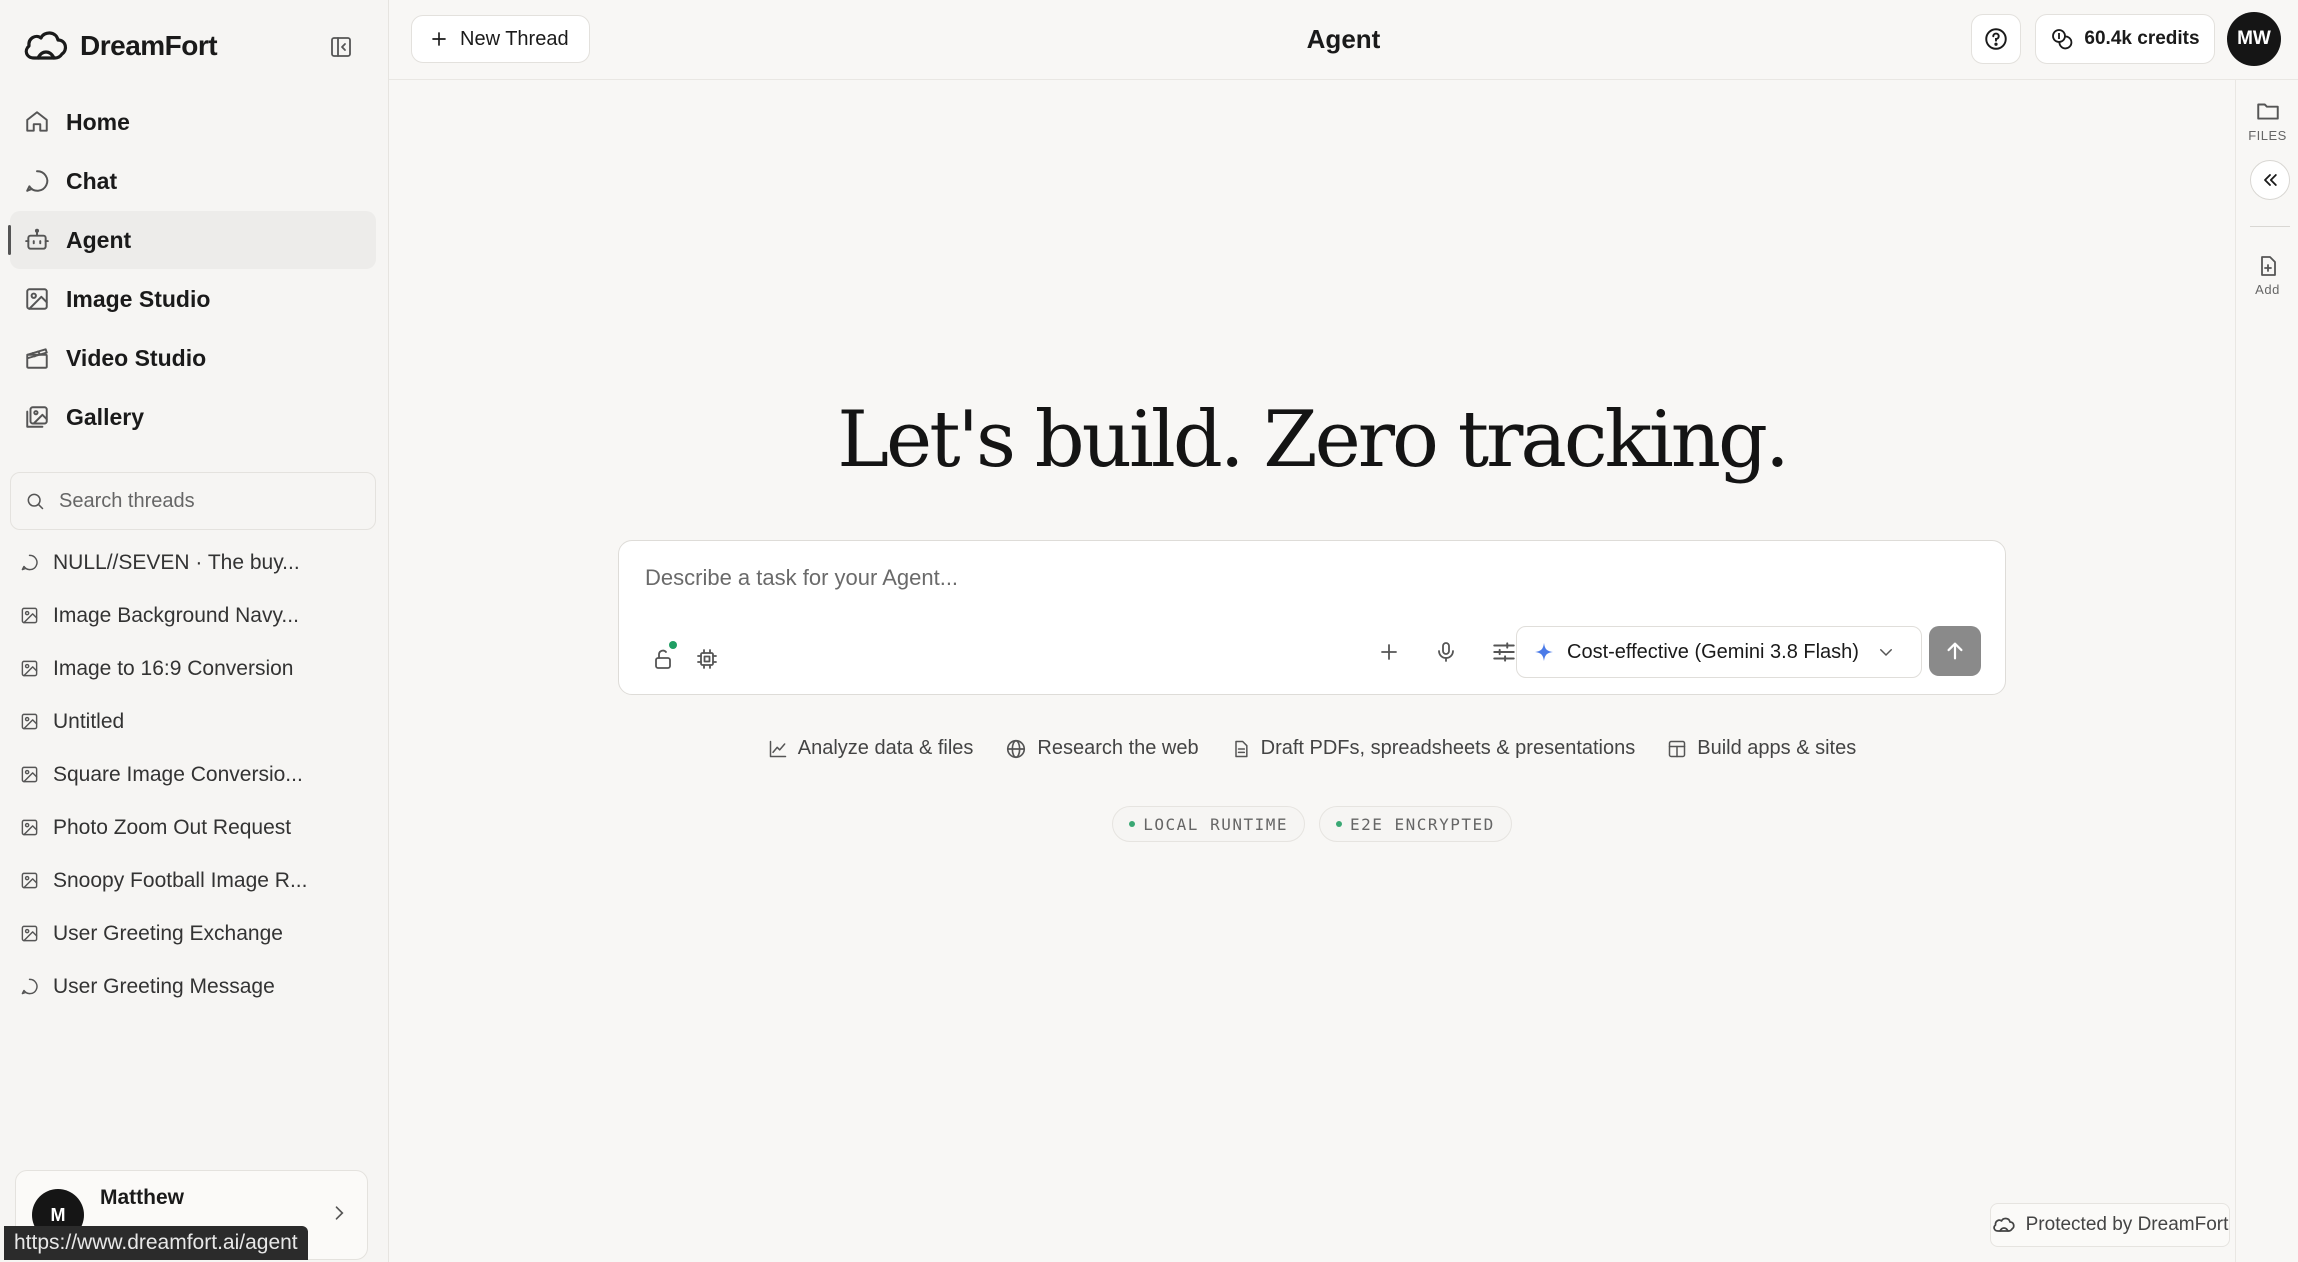 The image size is (2298, 1262). Describe the element at coordinates (1777, 748) in the screenshot. I see `suggestion-label: Build apps & sites` at that location.